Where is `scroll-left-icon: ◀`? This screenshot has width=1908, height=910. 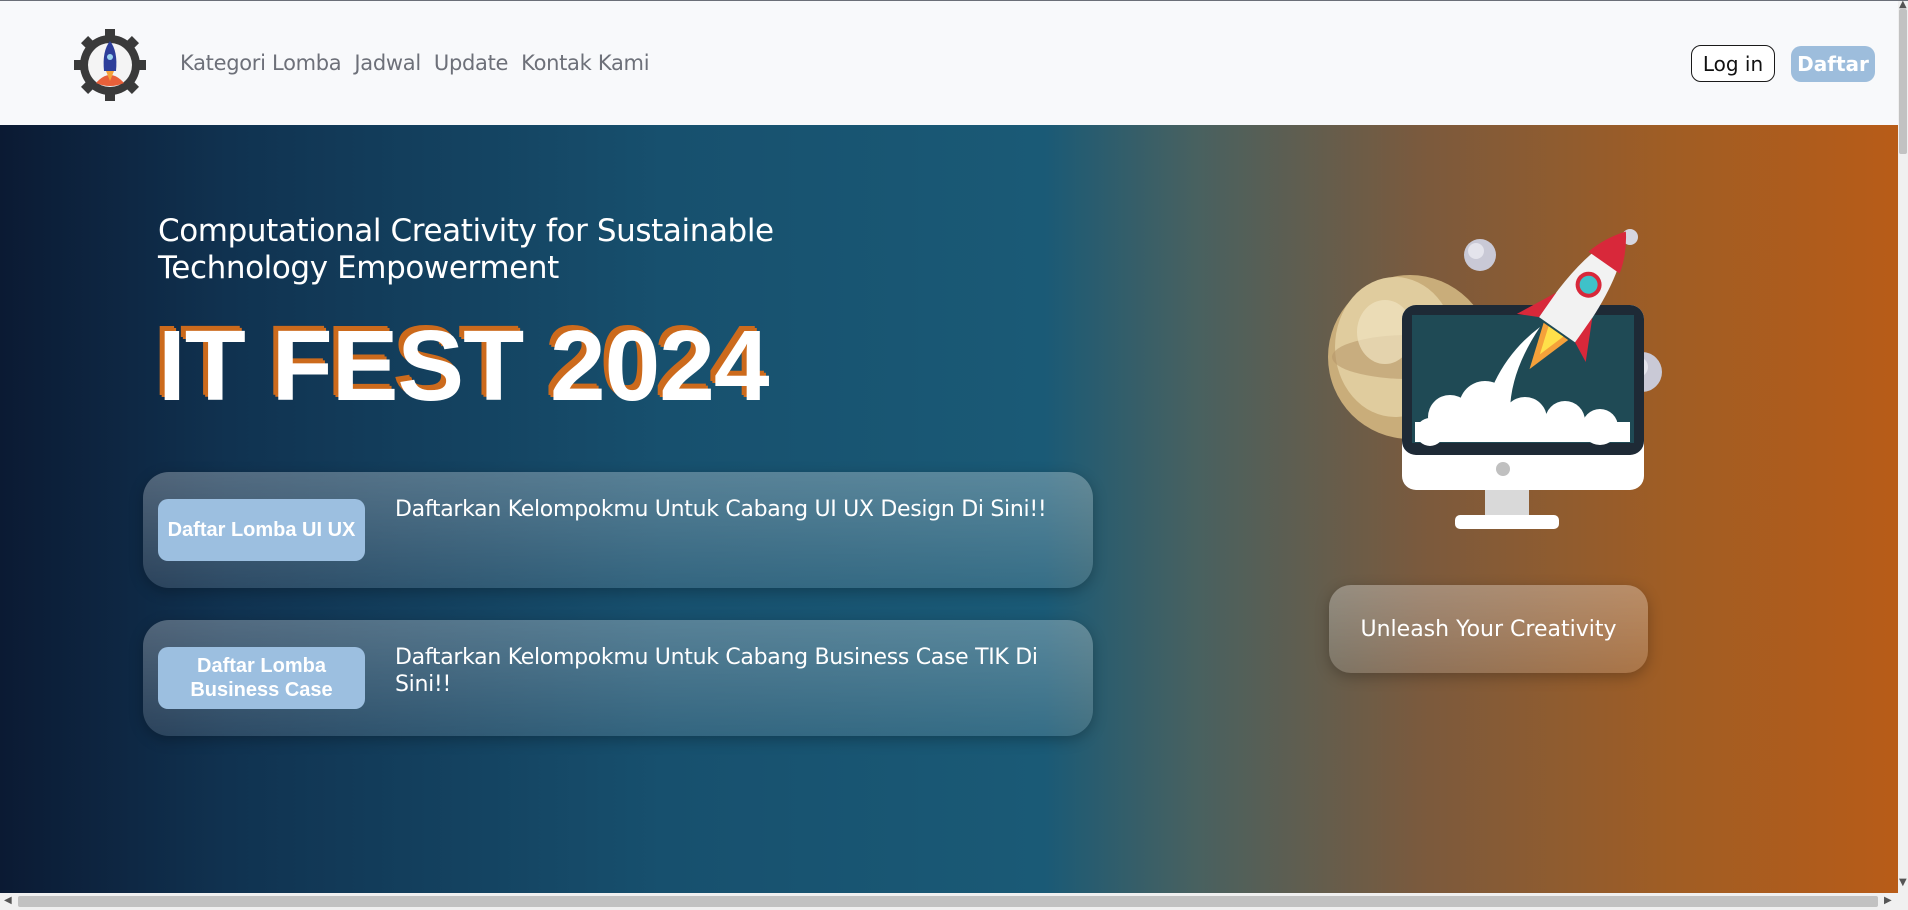 scroll-left-icon: ◀ is located at coordinates (8, 900).